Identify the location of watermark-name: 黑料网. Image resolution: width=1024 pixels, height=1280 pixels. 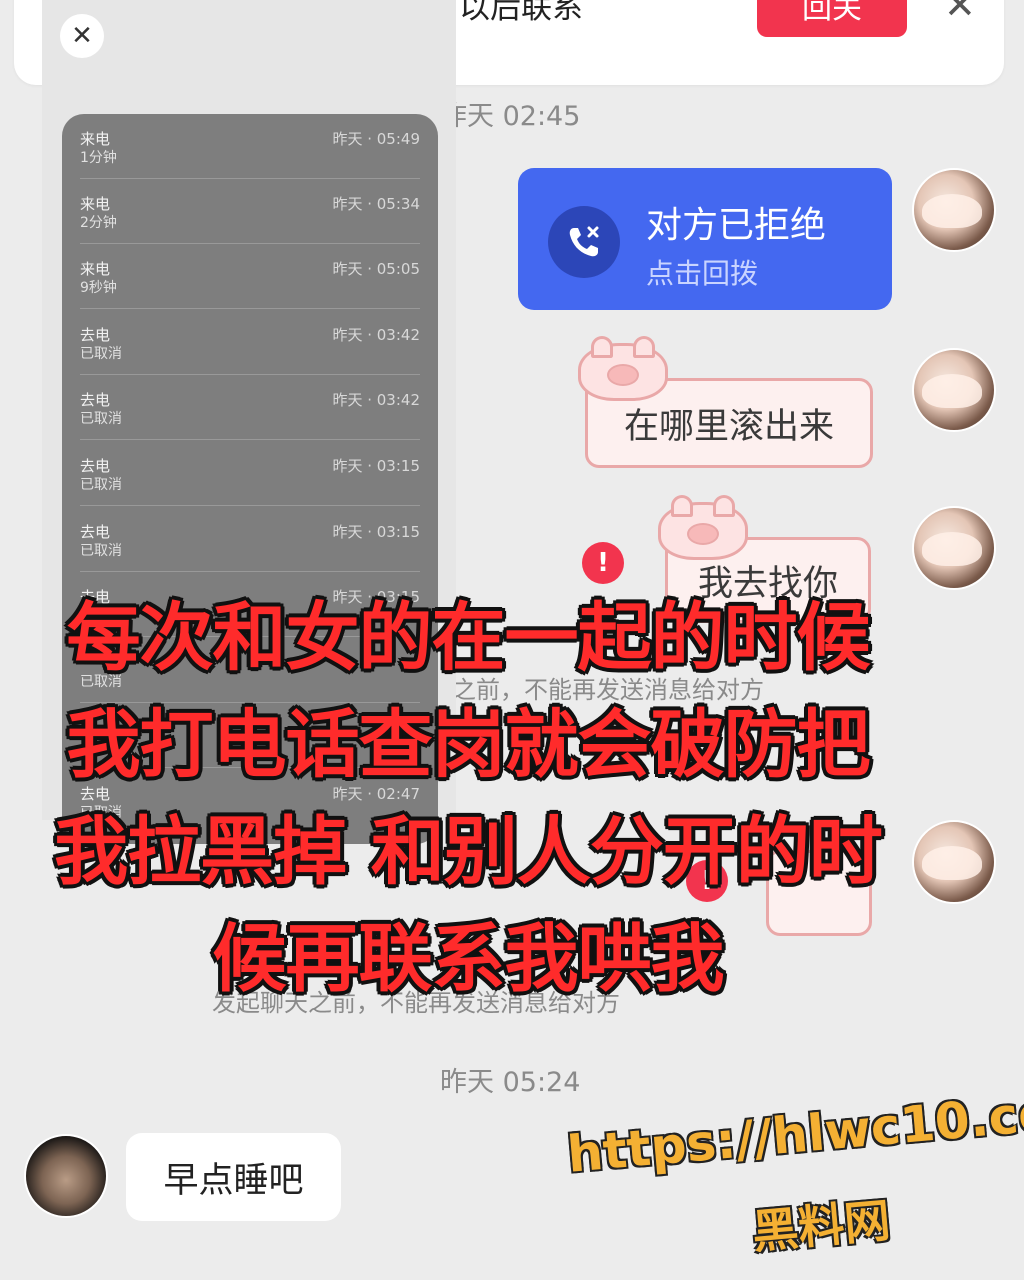
(821, 1226).